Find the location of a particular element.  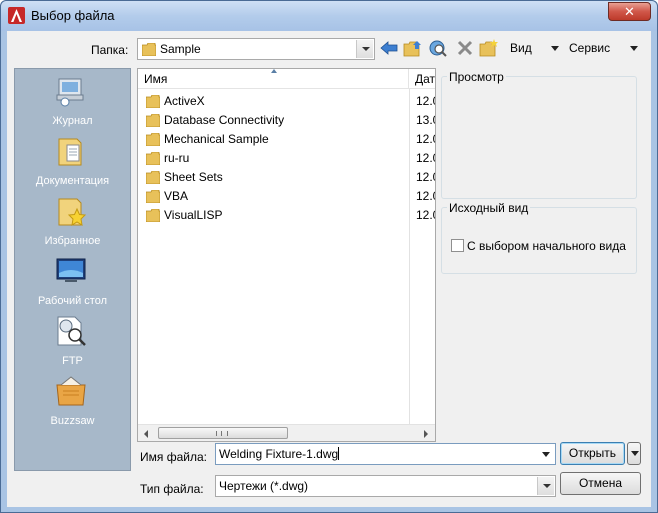

place-ftp: FTP is located at coordinates (72, 341).